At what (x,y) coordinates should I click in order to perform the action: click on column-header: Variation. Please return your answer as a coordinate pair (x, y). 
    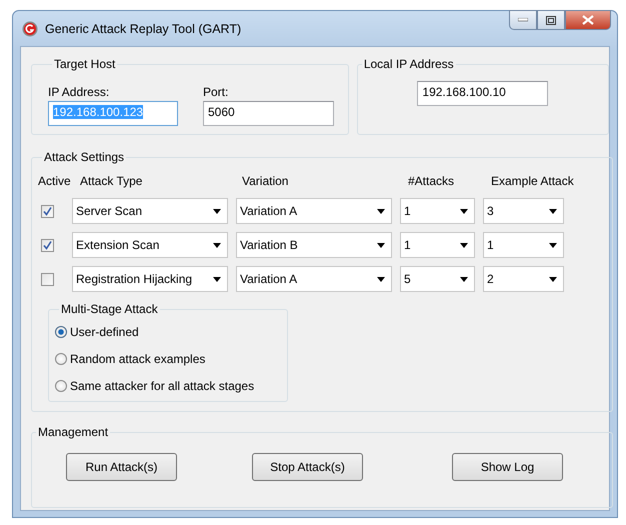
    Looking at the image, I should click on (266, 181).